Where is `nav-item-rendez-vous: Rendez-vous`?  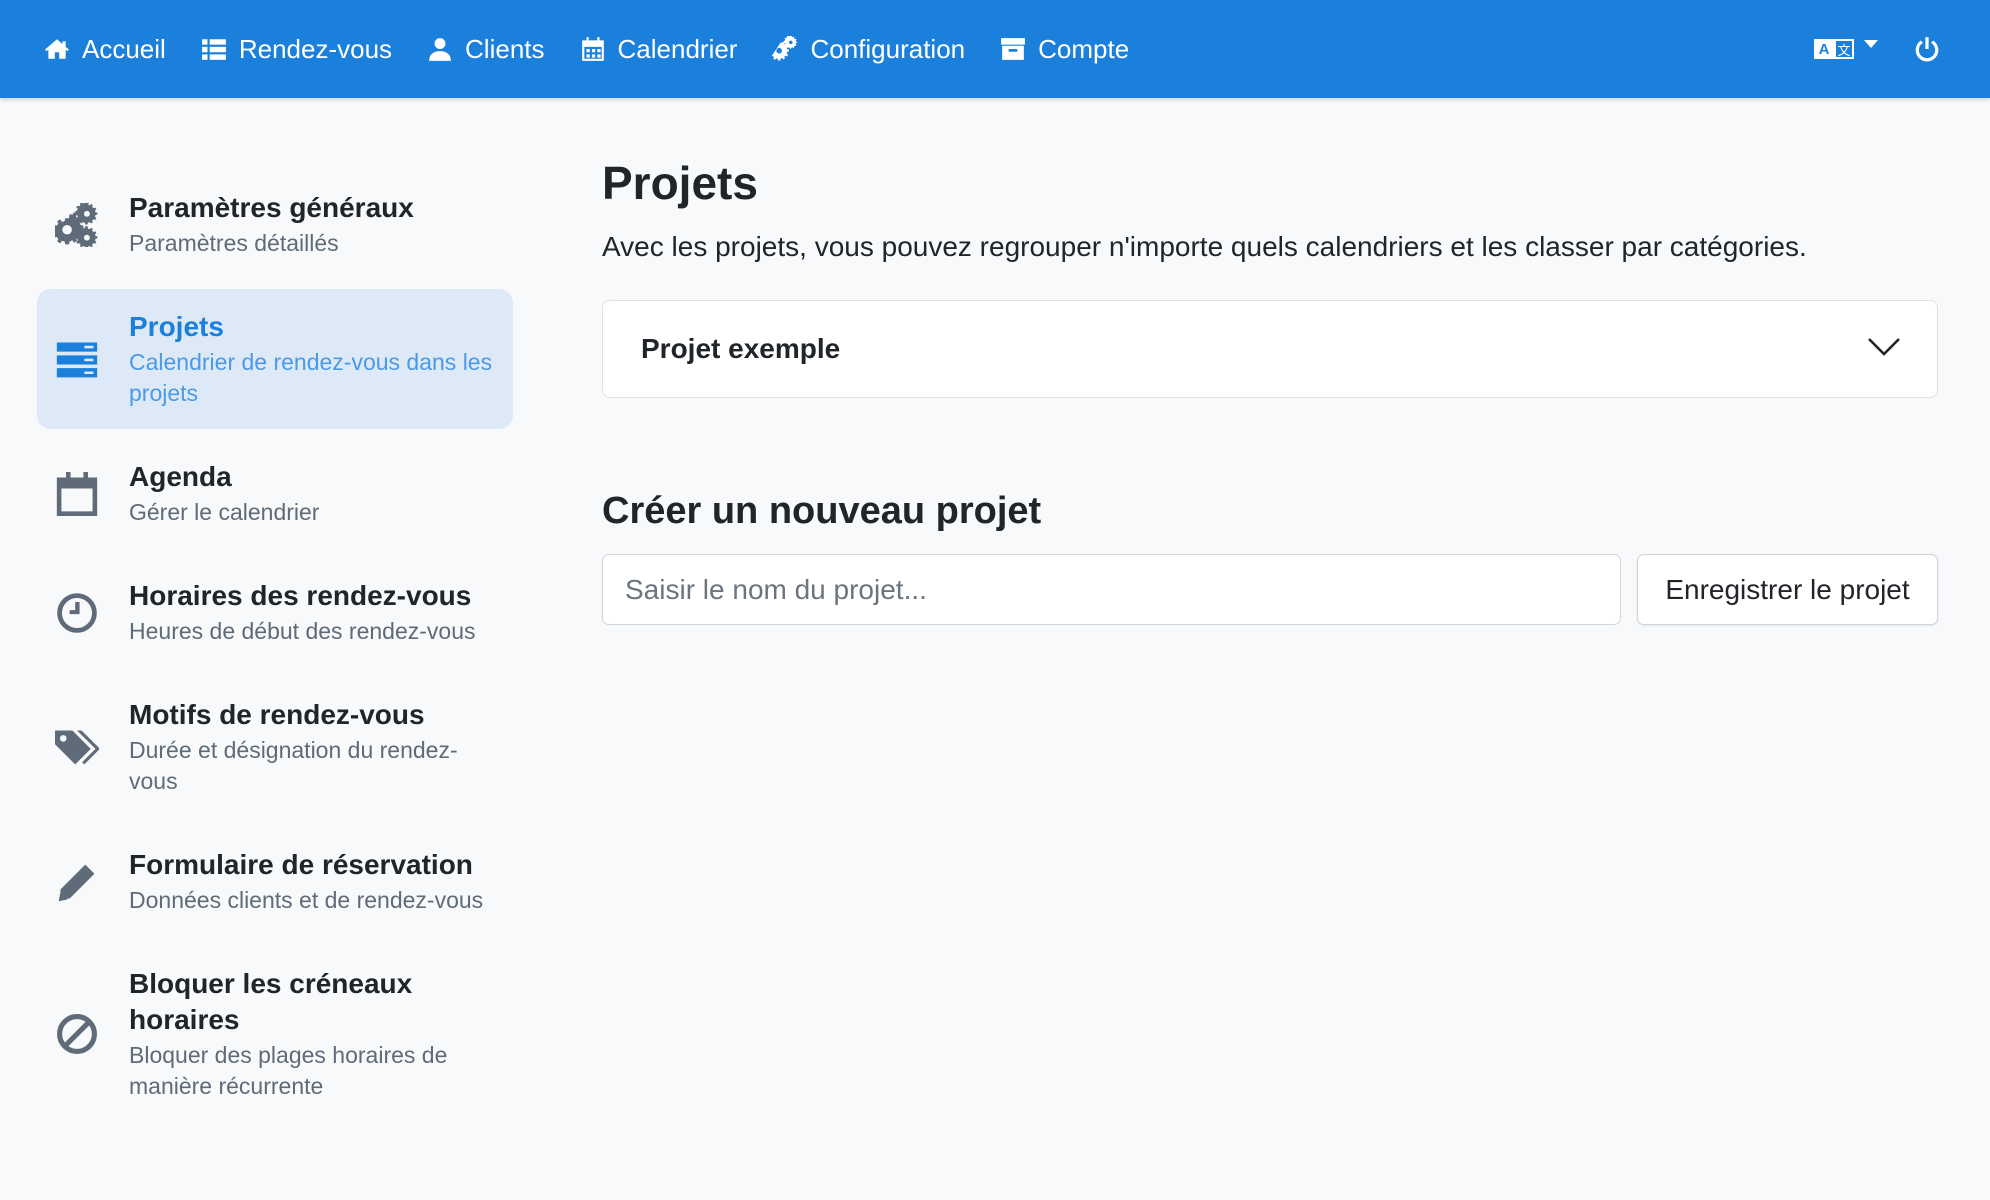
nav-item-rendez-vous: Rendez-vous is located at coordinates (296, 49).